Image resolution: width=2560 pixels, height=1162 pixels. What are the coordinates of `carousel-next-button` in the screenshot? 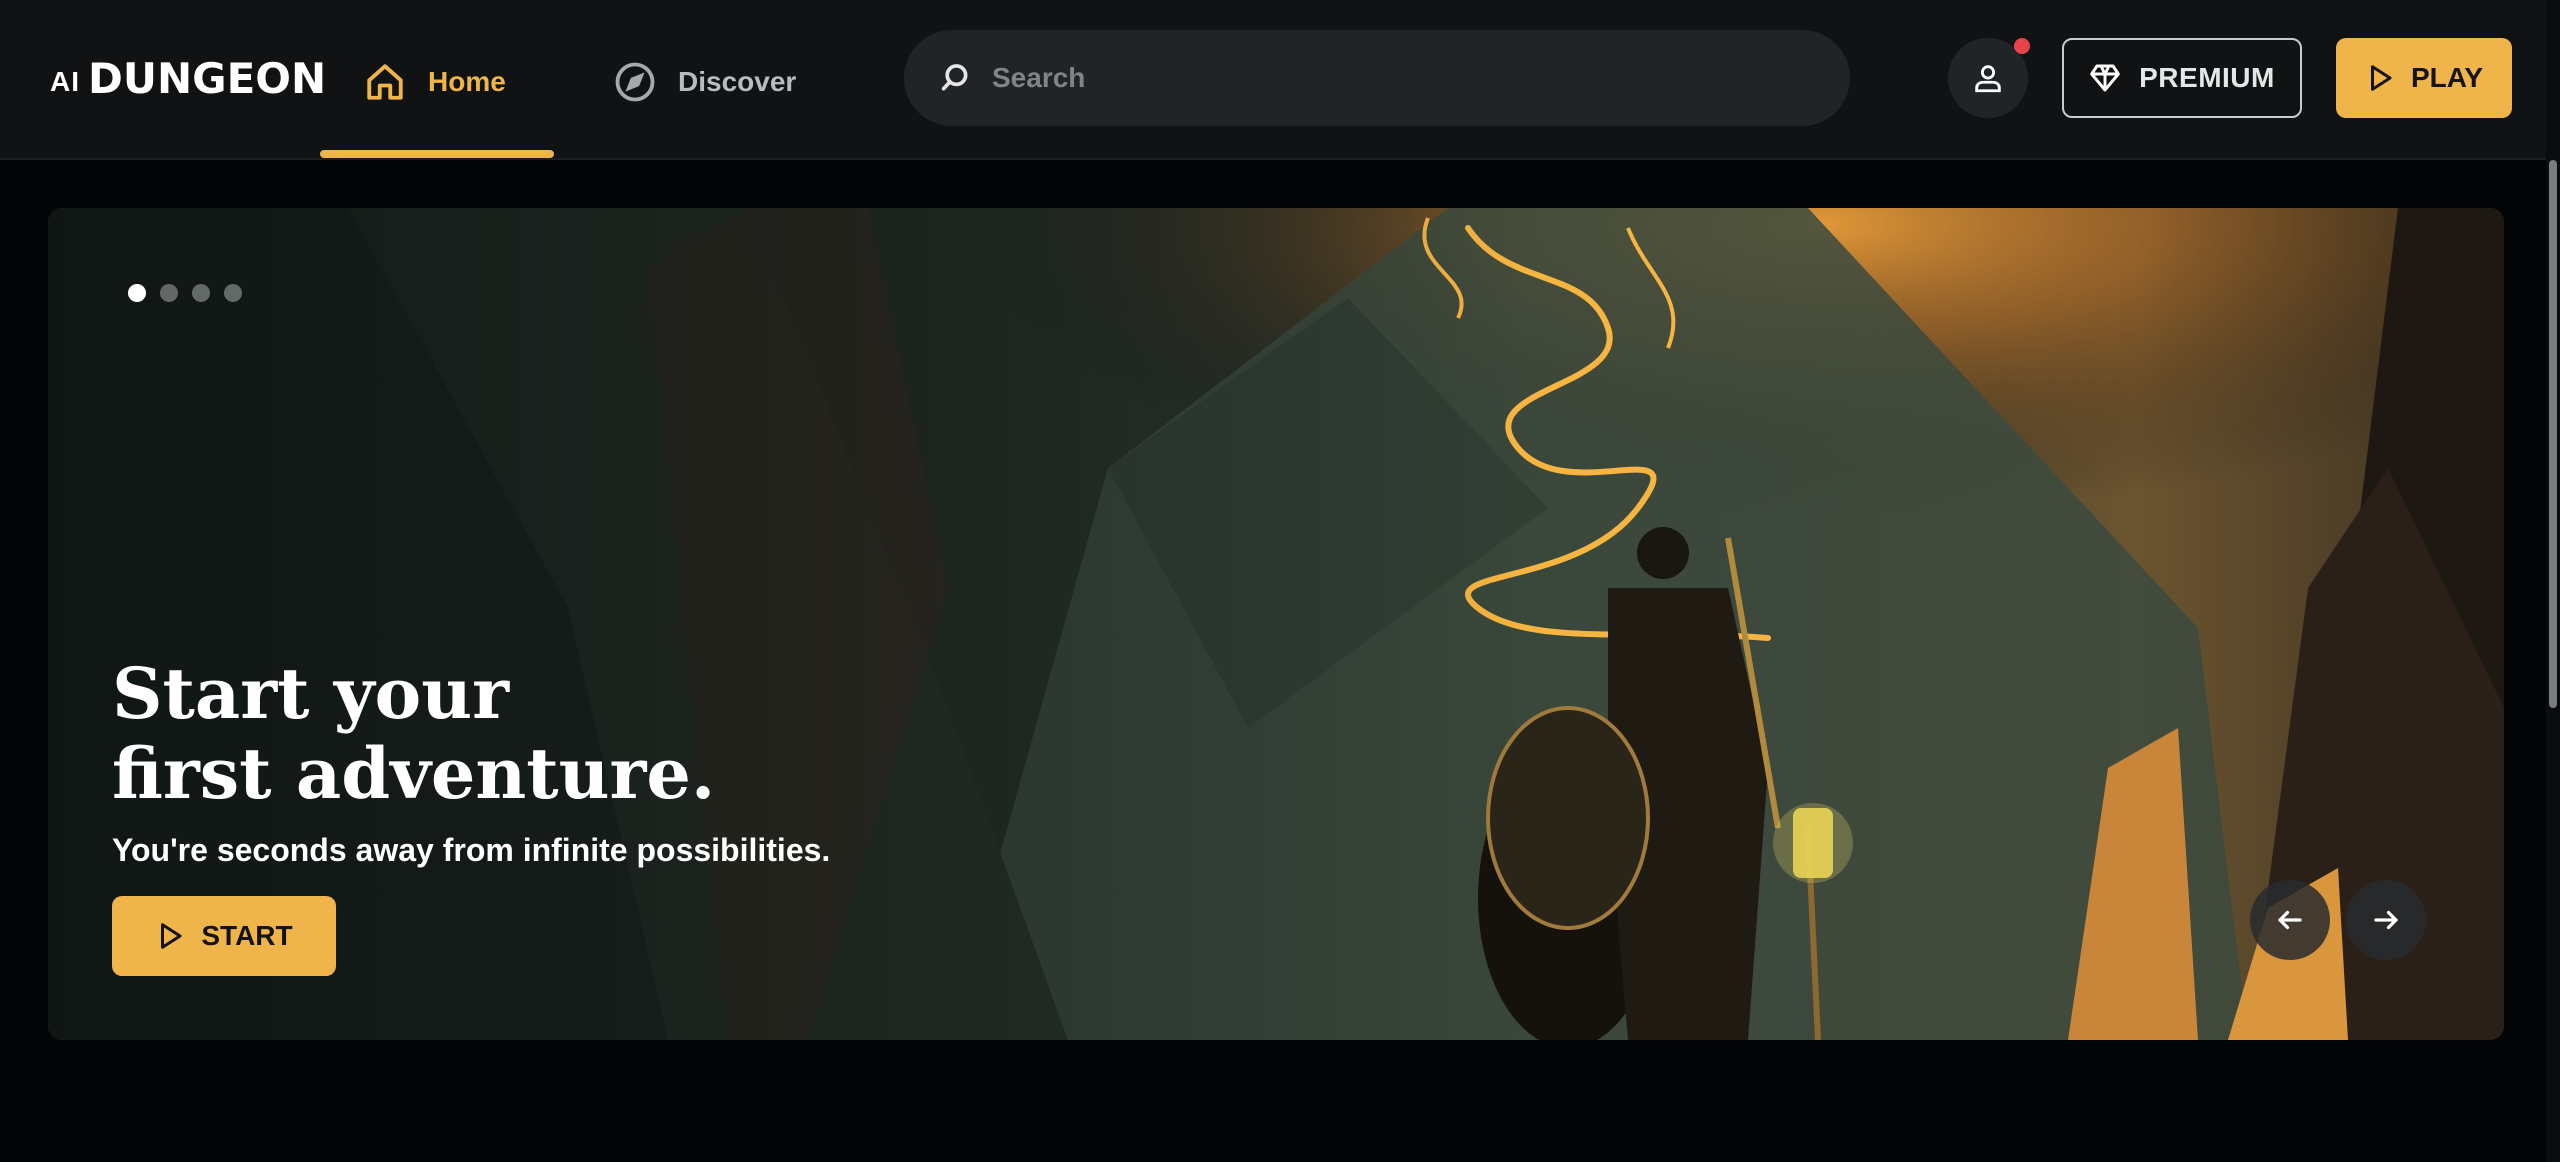 It's located at (2386, 920).